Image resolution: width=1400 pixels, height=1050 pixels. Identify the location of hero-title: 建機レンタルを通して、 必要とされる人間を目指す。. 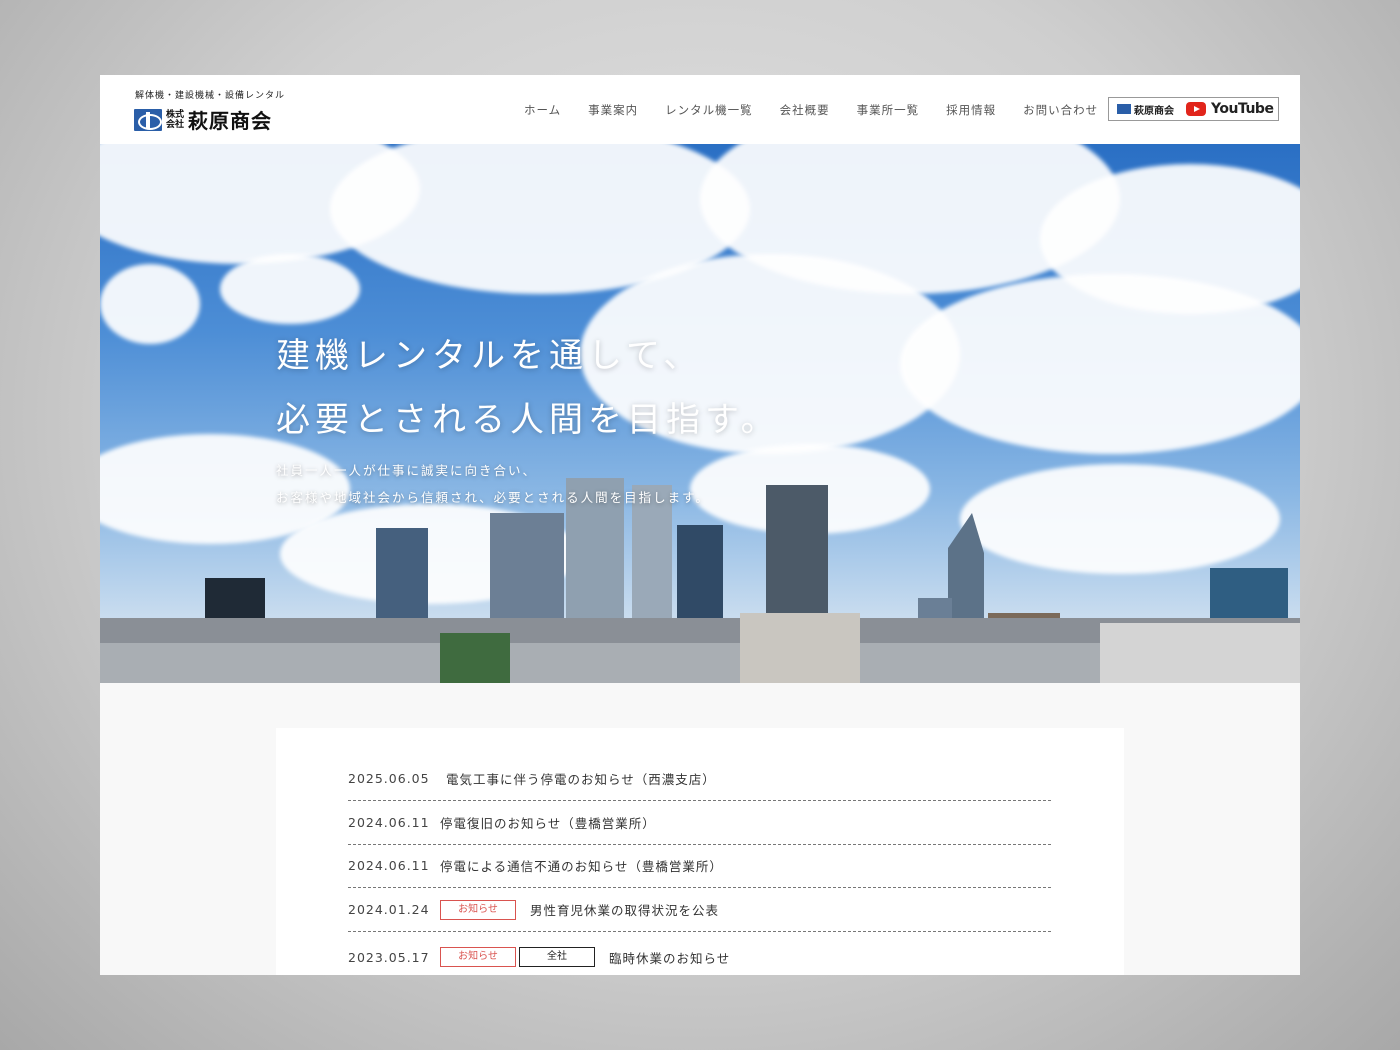
(528, 388).